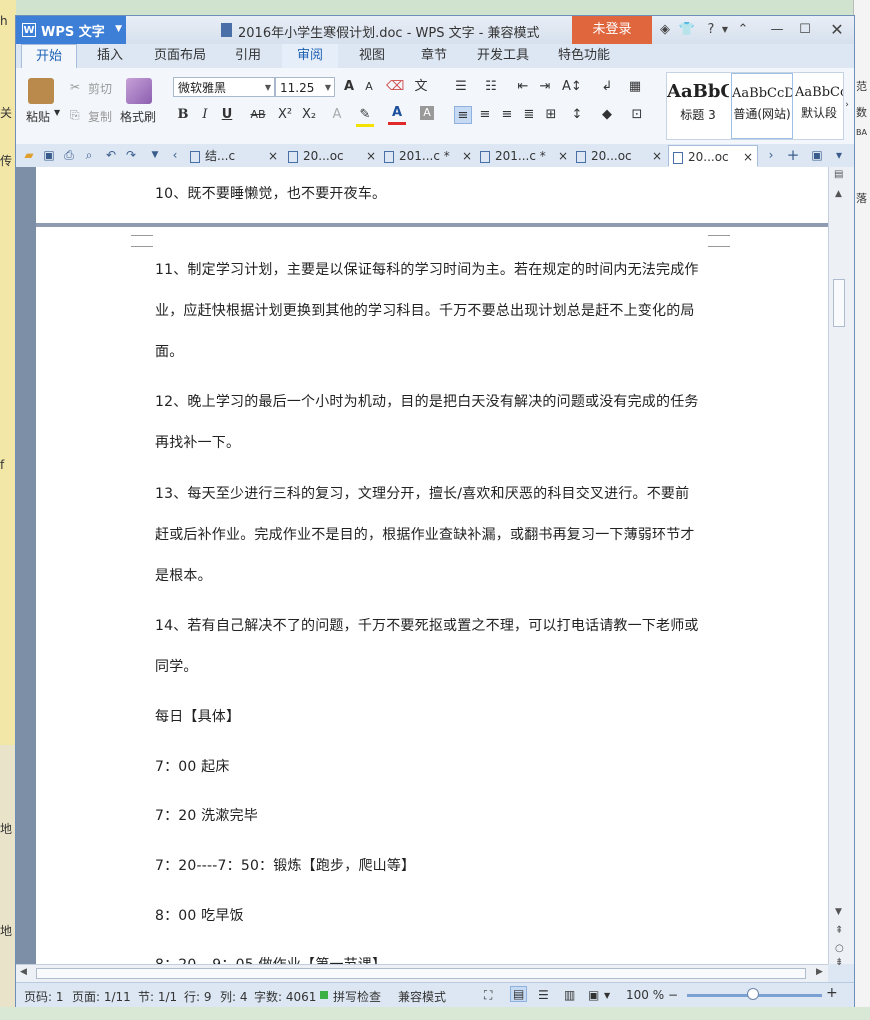 This screenshot has height=1020, width=870. What do you see at coordinates (175, 155) in the screenshot?
I see `tabs-scroll-left-icon: ‹` at bounding box center [175, 155].